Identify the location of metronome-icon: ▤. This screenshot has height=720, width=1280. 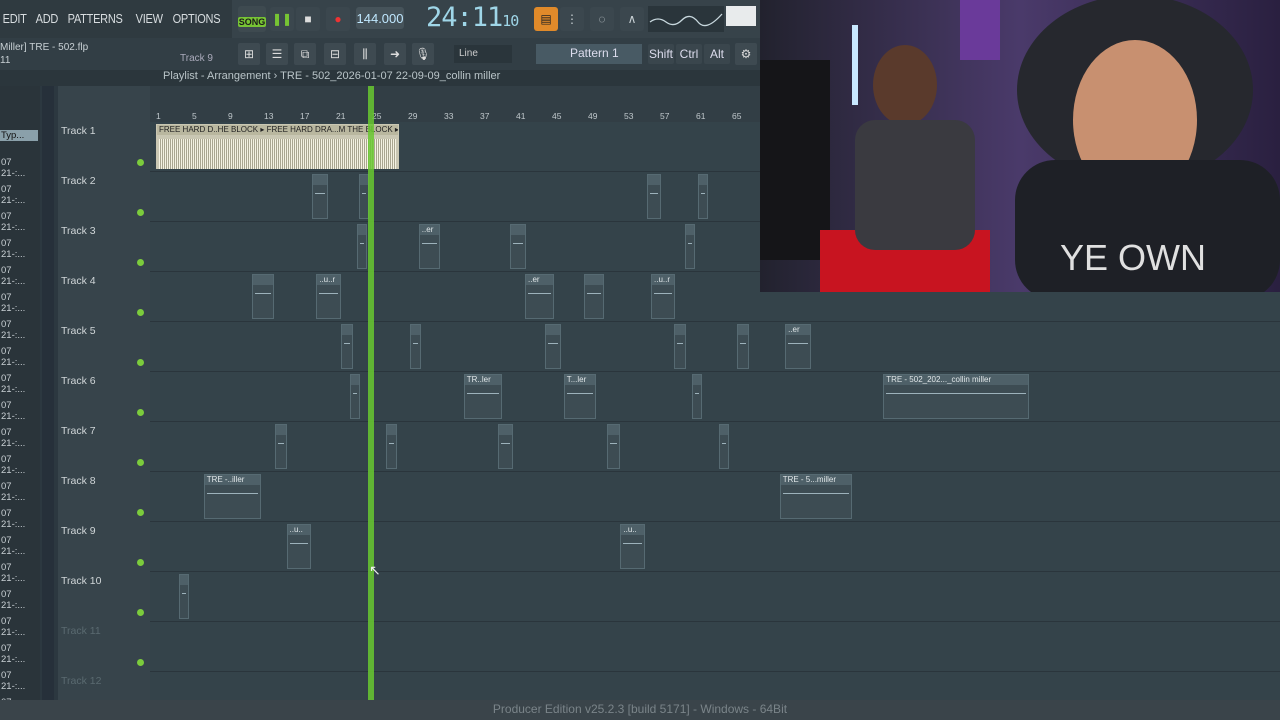
(546, 19).